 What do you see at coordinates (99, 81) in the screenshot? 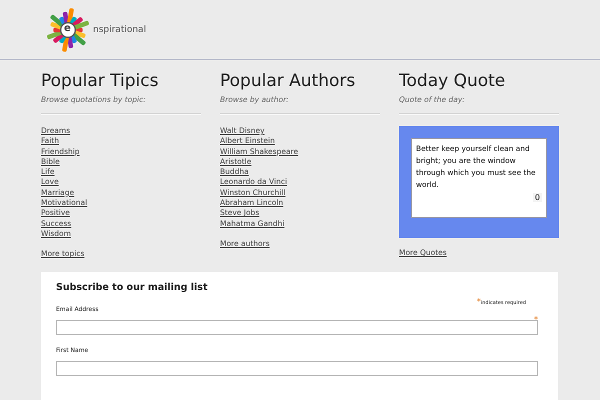
I see `column-title: Popular Tipics` at bounding box center [99, 81].